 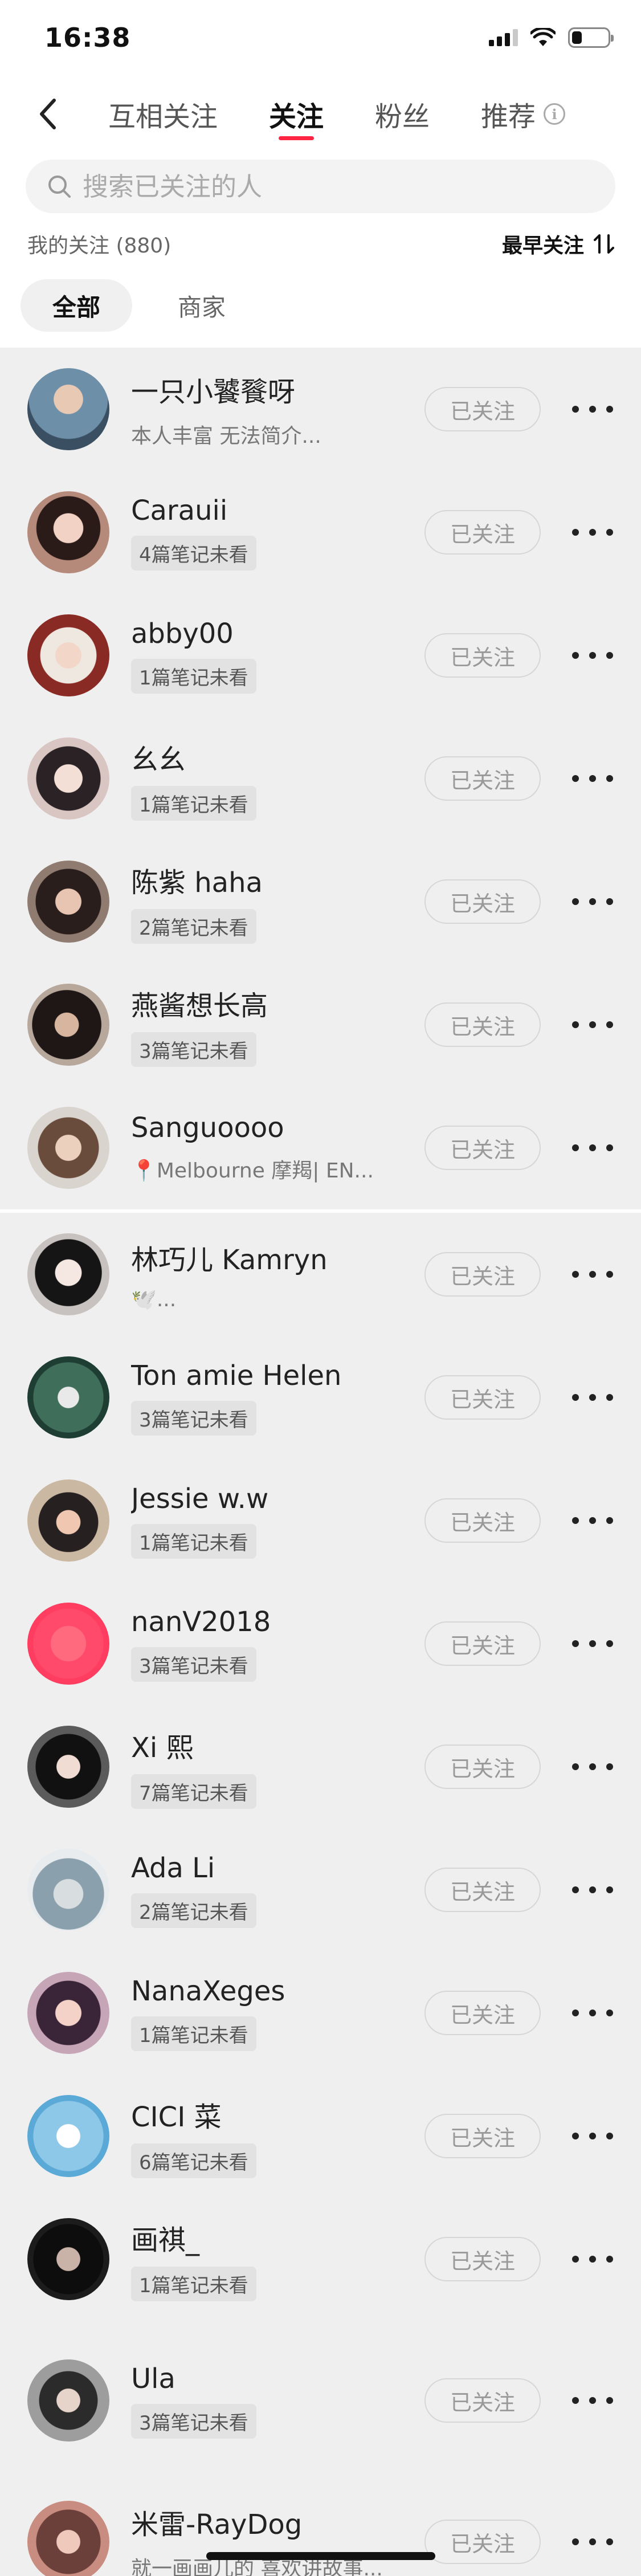 I want to click on list-item: NanaXeges 1篇笔记未看 已关注, so click(x=320, y=2012).